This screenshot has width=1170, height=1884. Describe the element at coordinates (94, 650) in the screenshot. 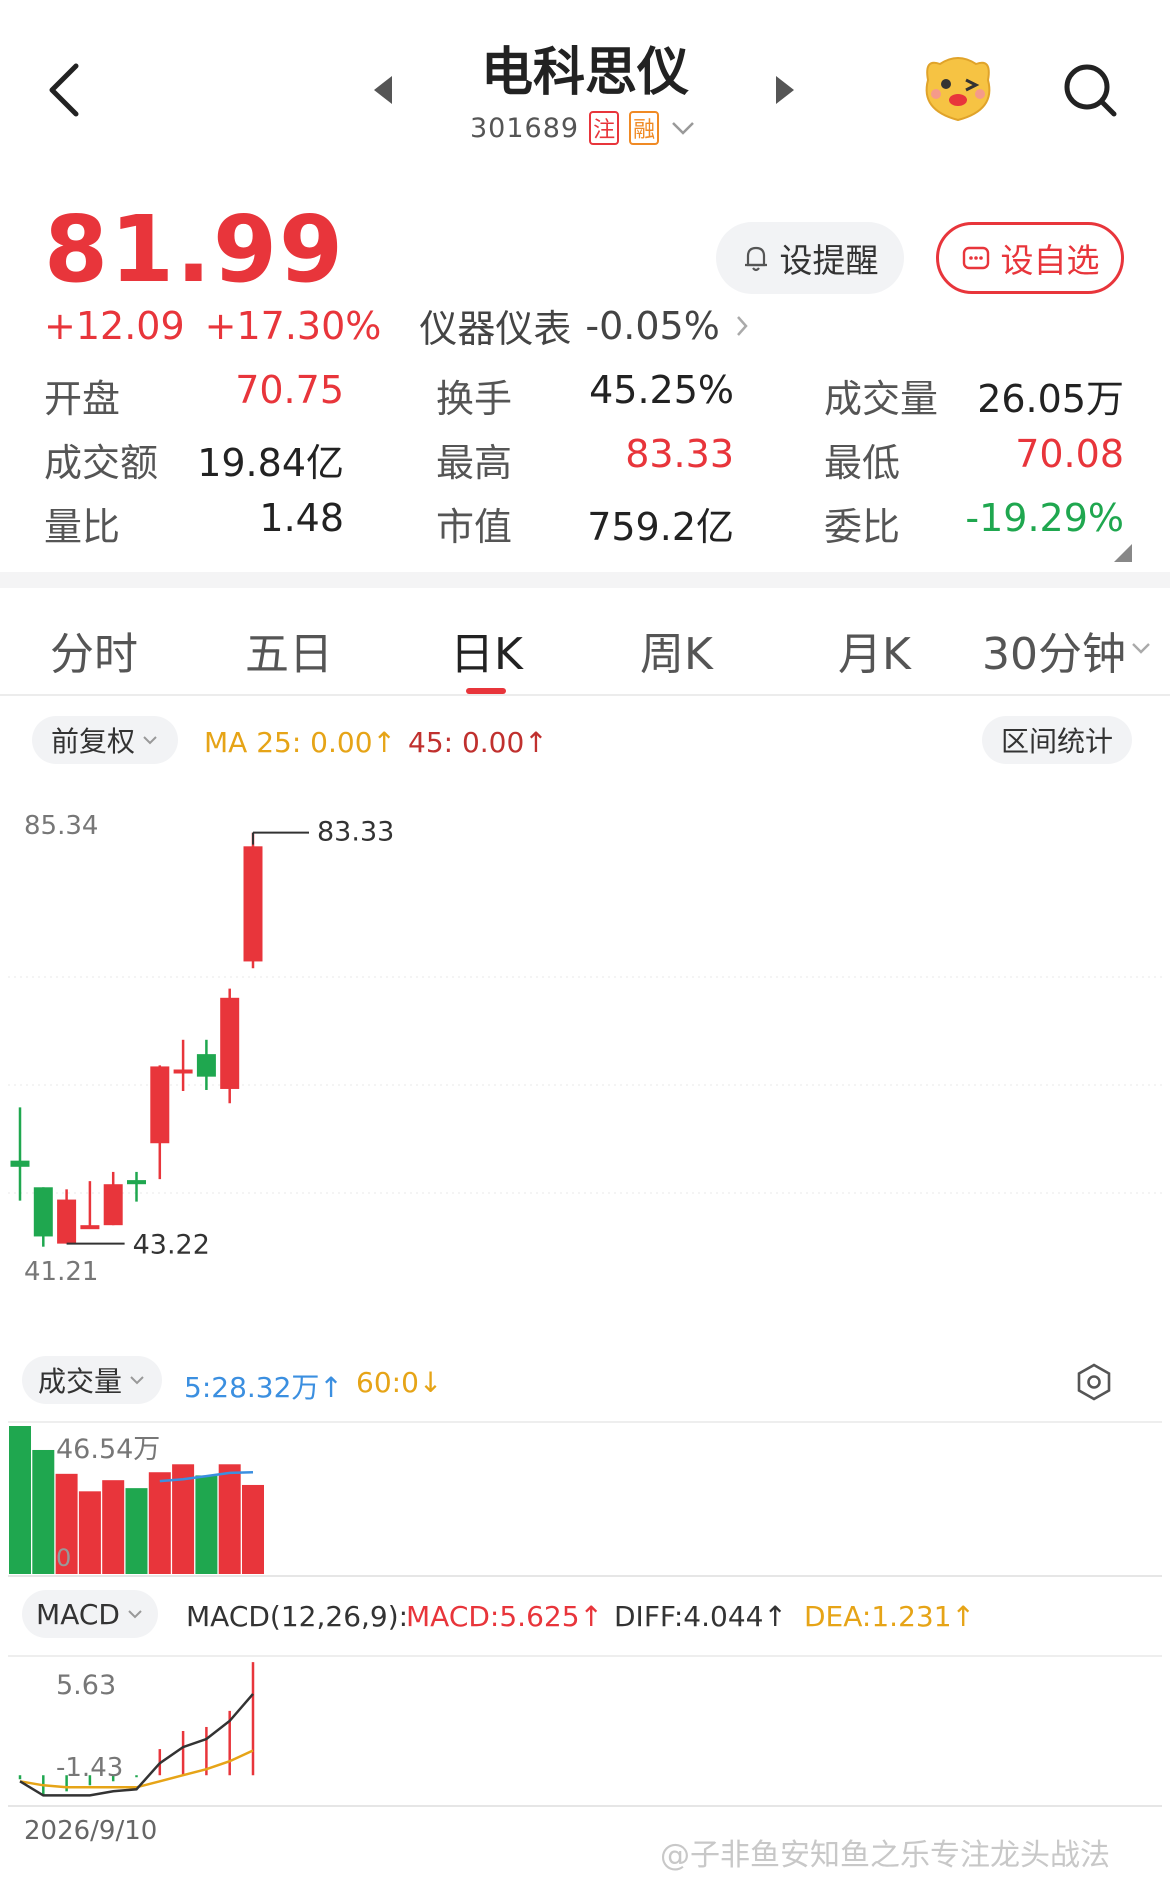

I see `tab-intraday: 分时` at that location.